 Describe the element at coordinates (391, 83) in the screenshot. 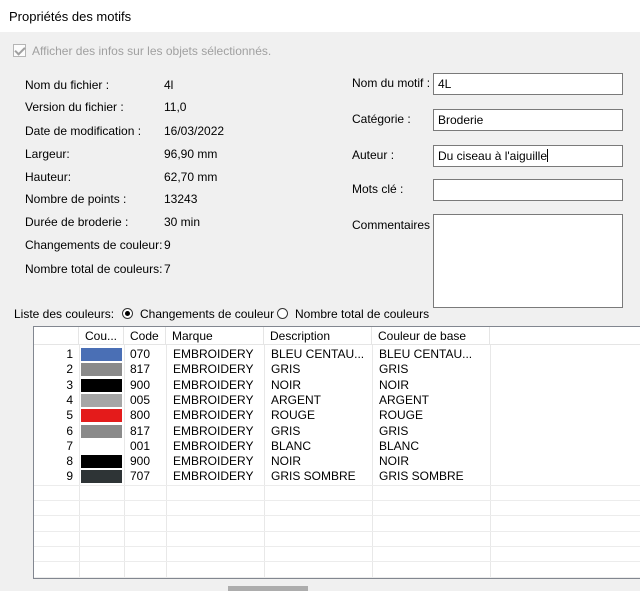

I see `nom-label: Nom du motif :` at that location.